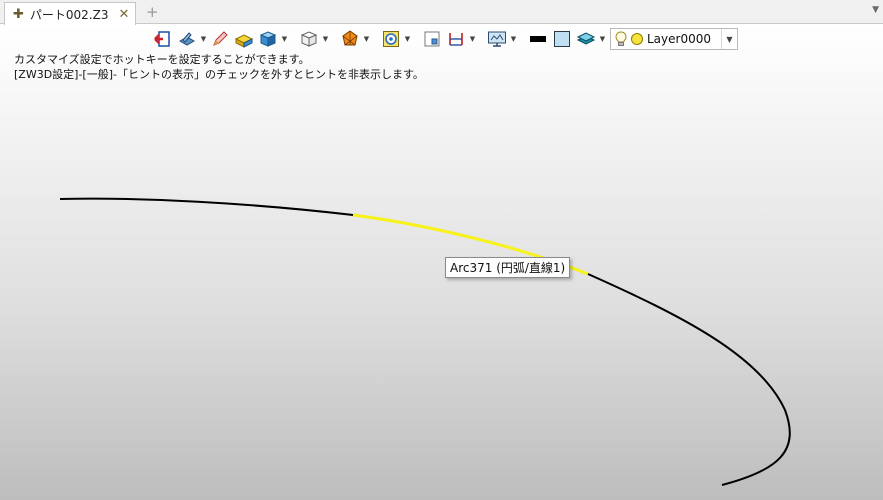 This screenshot has width=883, height=500. I want to click on chevron-down-icon: ▼, so click(875, 10).